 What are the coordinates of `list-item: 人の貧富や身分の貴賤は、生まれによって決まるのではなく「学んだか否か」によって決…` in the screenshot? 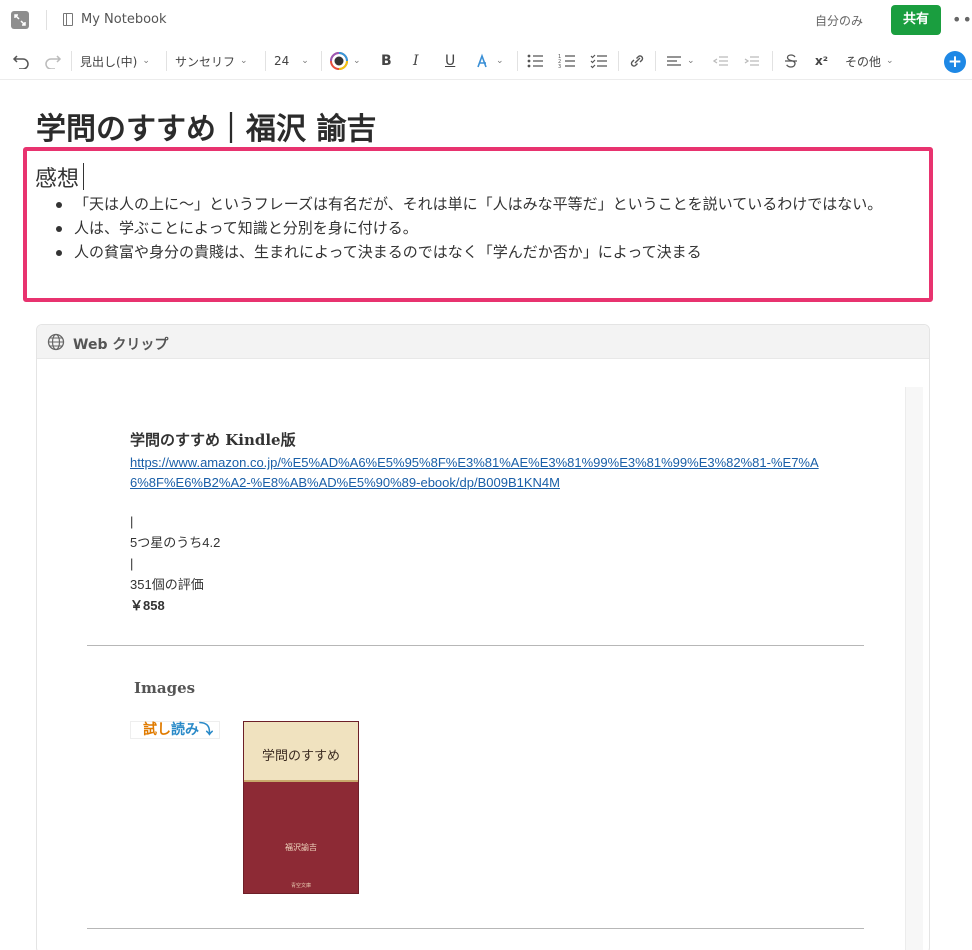 It's located at (485, 252).